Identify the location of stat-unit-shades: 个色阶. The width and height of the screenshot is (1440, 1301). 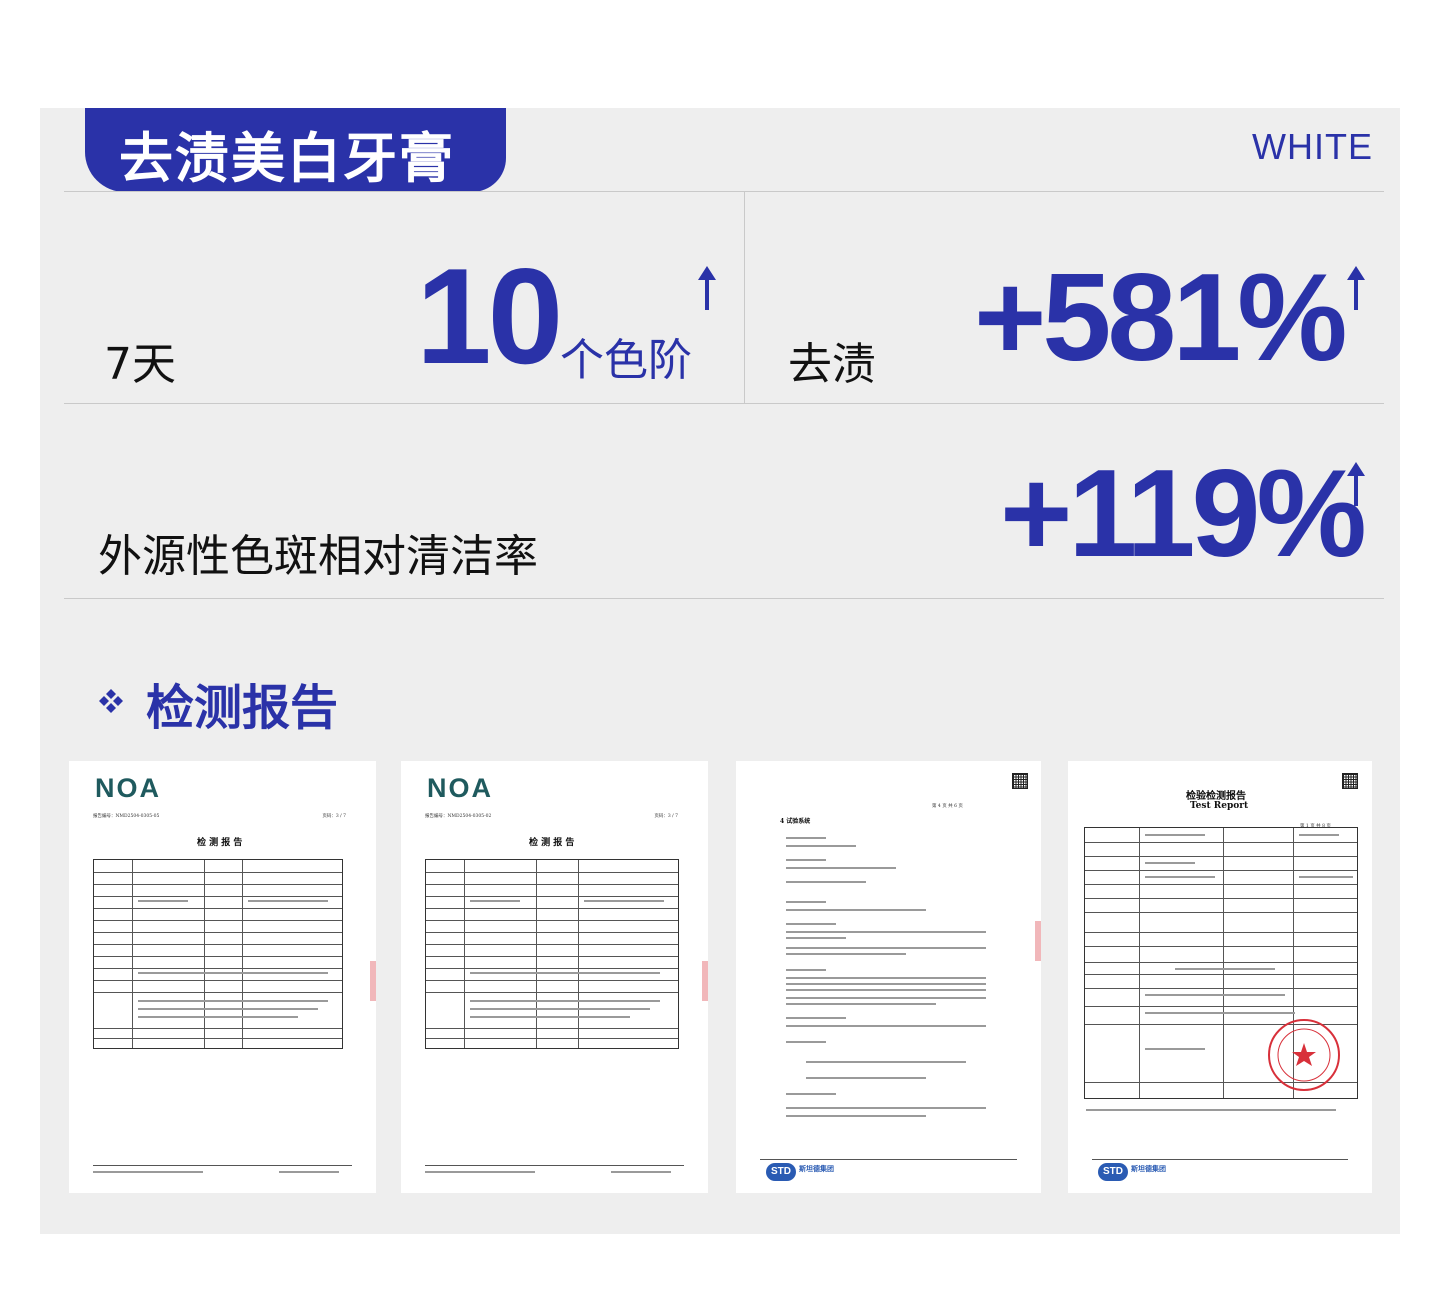
(626, 360).